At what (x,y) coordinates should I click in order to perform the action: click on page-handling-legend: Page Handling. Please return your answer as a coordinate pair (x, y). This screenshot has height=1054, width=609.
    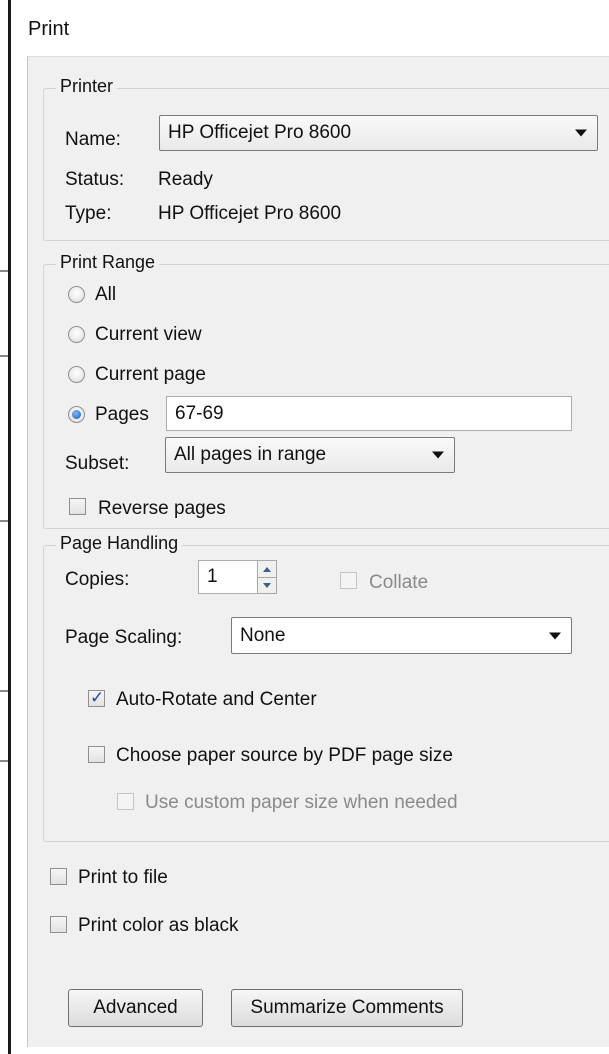
    Looking at the image, I should click on (119, 543).